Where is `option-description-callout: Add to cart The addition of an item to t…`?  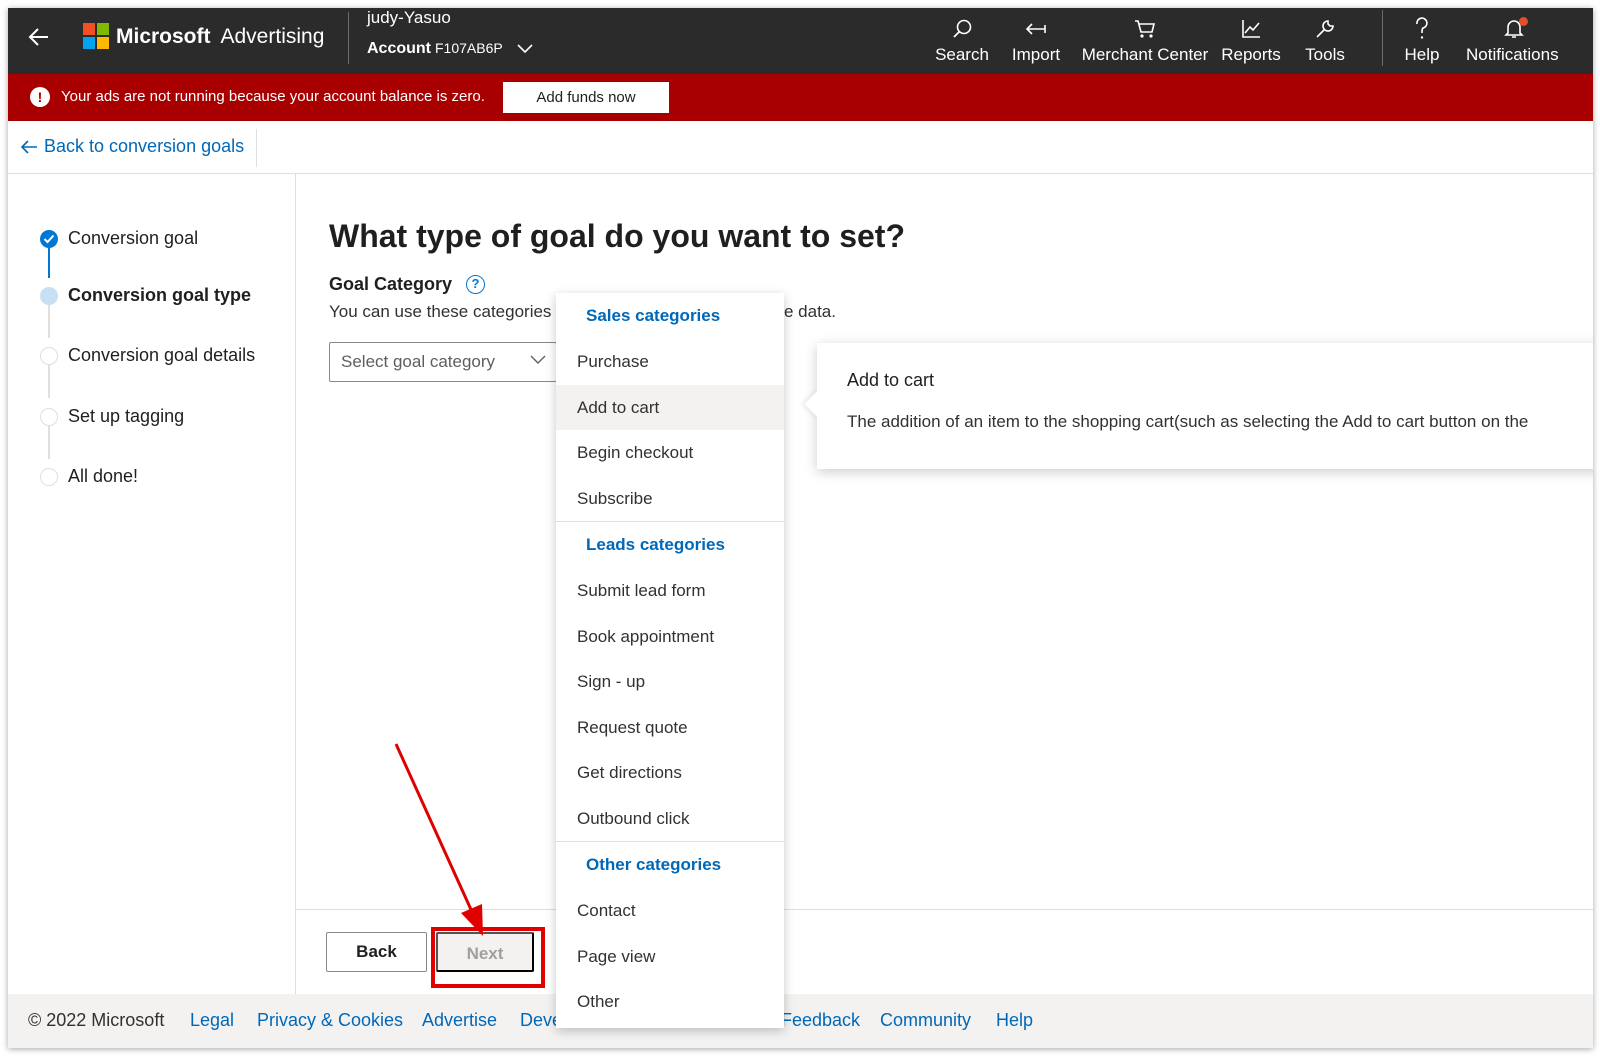
option-description-callout: Add to cart The addition of an item to t… is located at coordinates (1198, 406).